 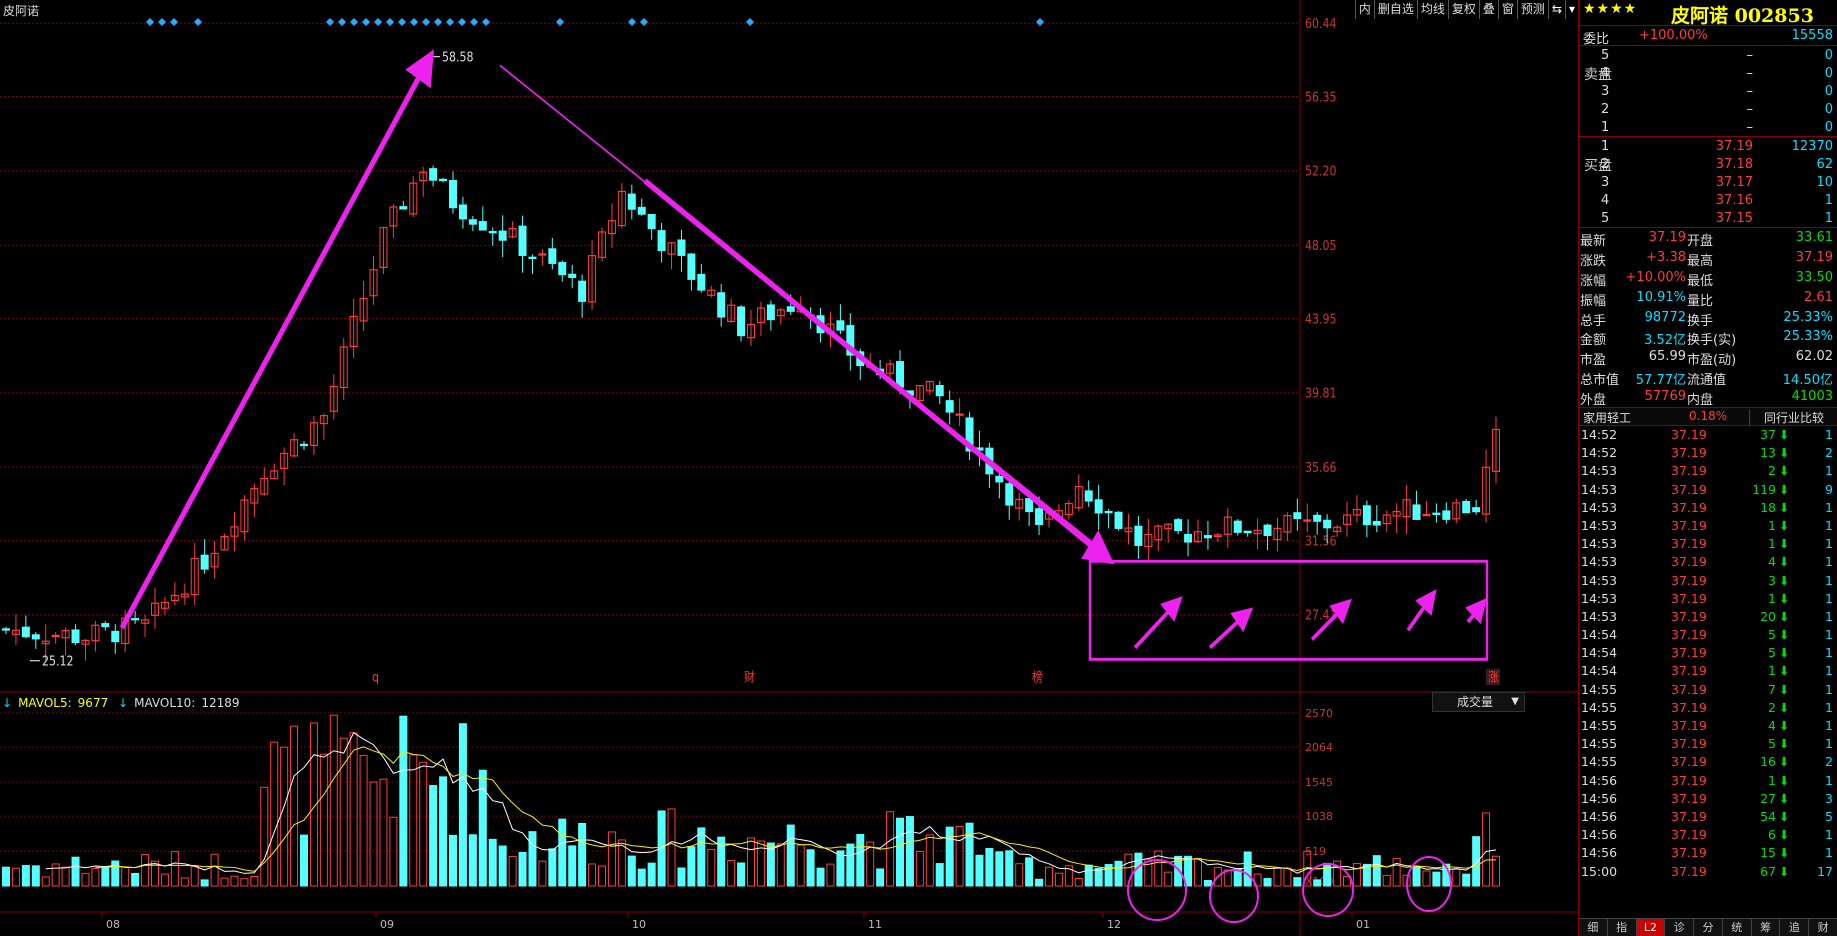 I want to click on event-marker: 榜, so click(x=1037, y=677).